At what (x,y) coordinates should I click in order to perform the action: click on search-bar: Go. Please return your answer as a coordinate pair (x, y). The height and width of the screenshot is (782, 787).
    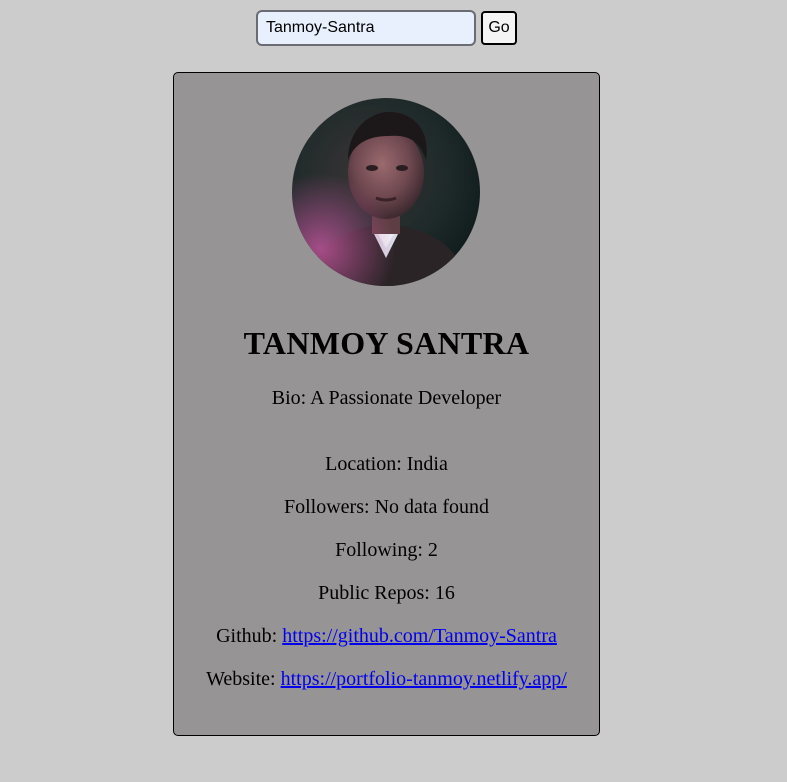
    Looking at the image, I should click on (386, 28).